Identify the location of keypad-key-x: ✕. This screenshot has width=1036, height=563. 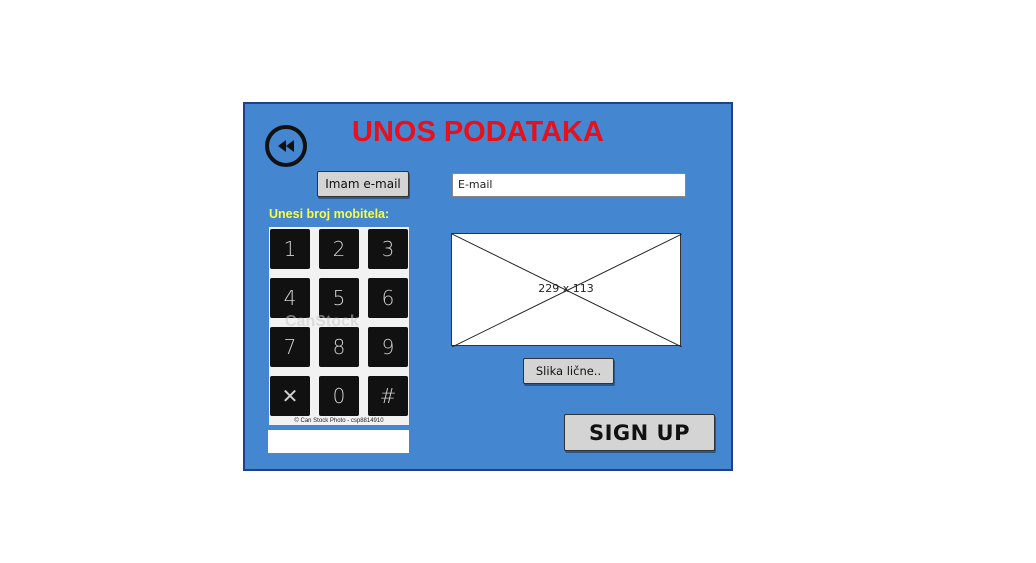
(290, 396).